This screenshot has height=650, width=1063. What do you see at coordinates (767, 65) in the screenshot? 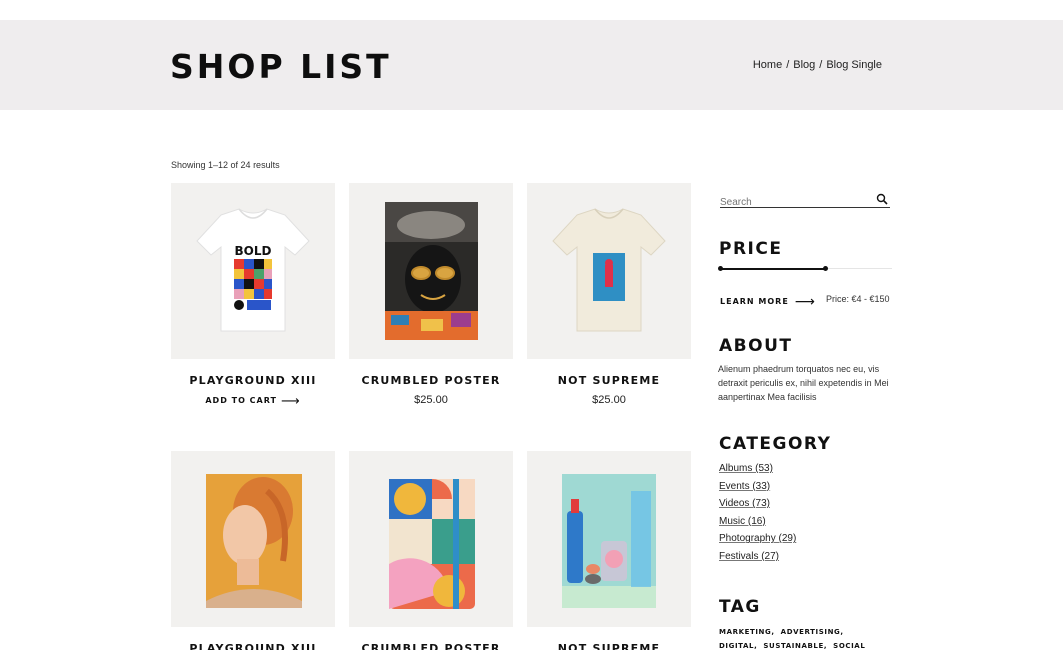
I see `breadcrumb-home: Home` at bounding box center [767, 65].